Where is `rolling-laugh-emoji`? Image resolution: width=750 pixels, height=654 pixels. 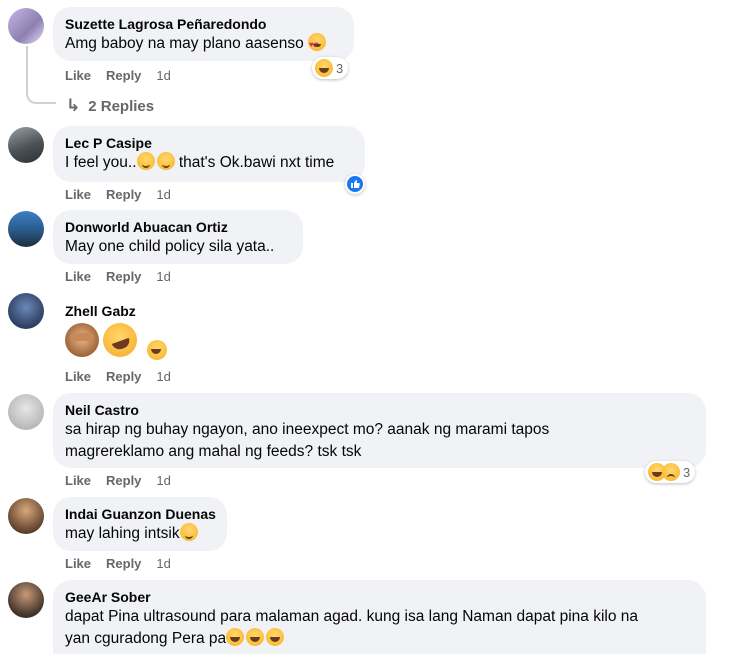 rolling-laugh-emoji is located at coordinates (120, 340).